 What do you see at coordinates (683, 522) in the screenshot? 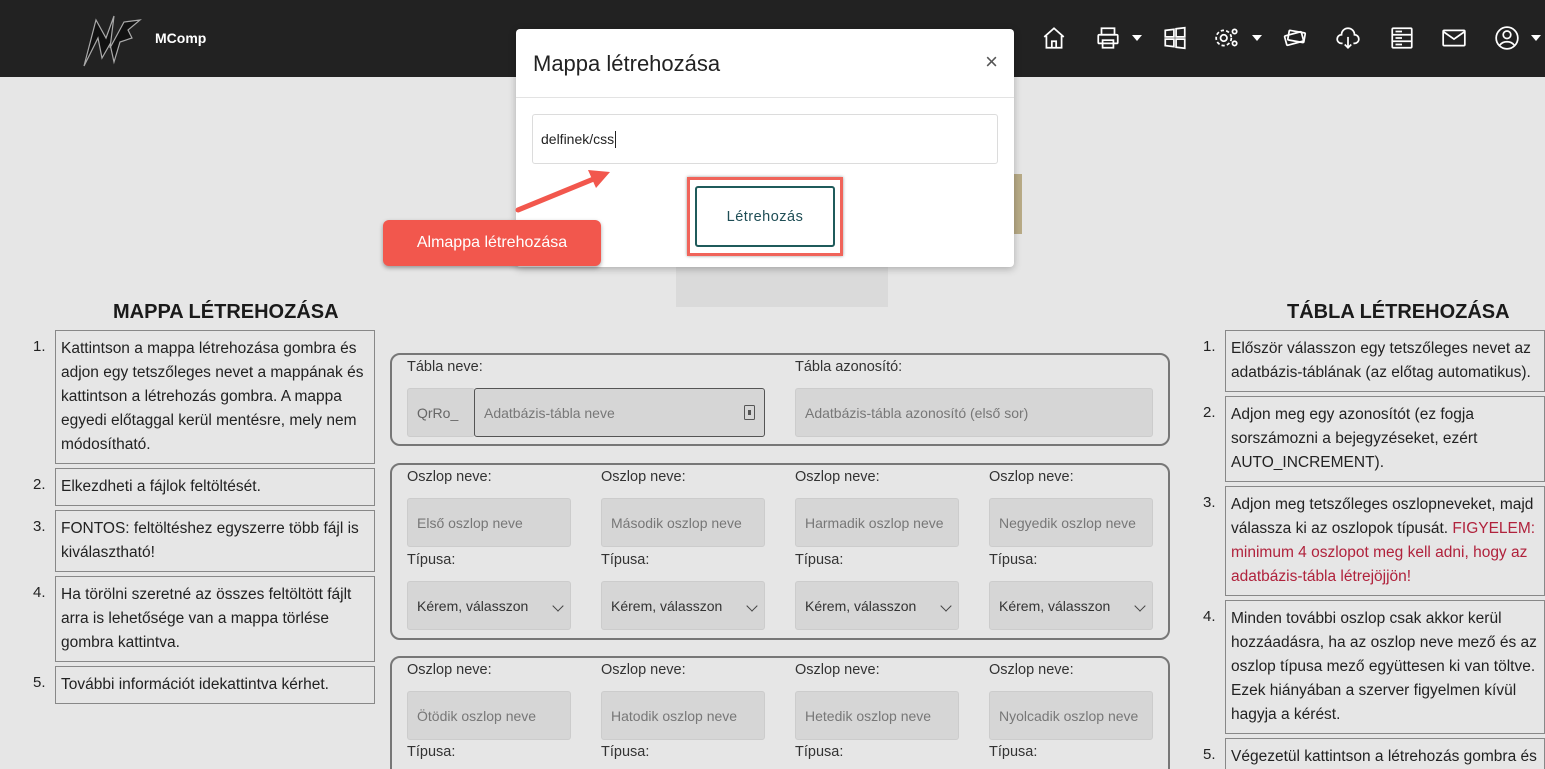
I see `column-2-input: Második oszlop neve` at bounding box center [683, 522].